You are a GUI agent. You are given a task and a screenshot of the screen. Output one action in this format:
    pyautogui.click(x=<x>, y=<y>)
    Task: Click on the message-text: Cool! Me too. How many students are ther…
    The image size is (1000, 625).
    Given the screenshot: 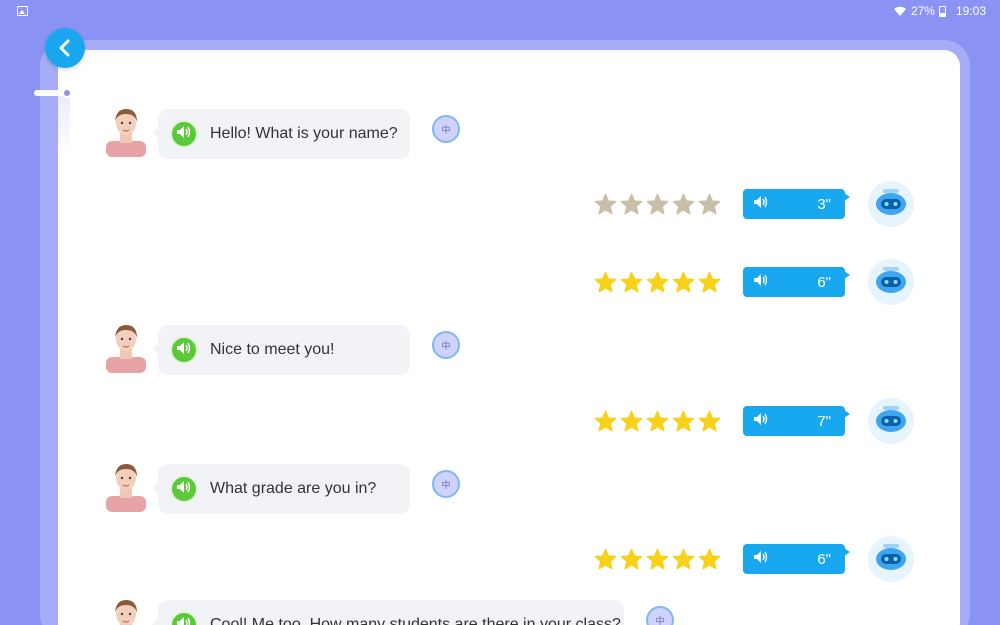 What is the action you would take?
    pyautogui.click(x=415, y=620)
    